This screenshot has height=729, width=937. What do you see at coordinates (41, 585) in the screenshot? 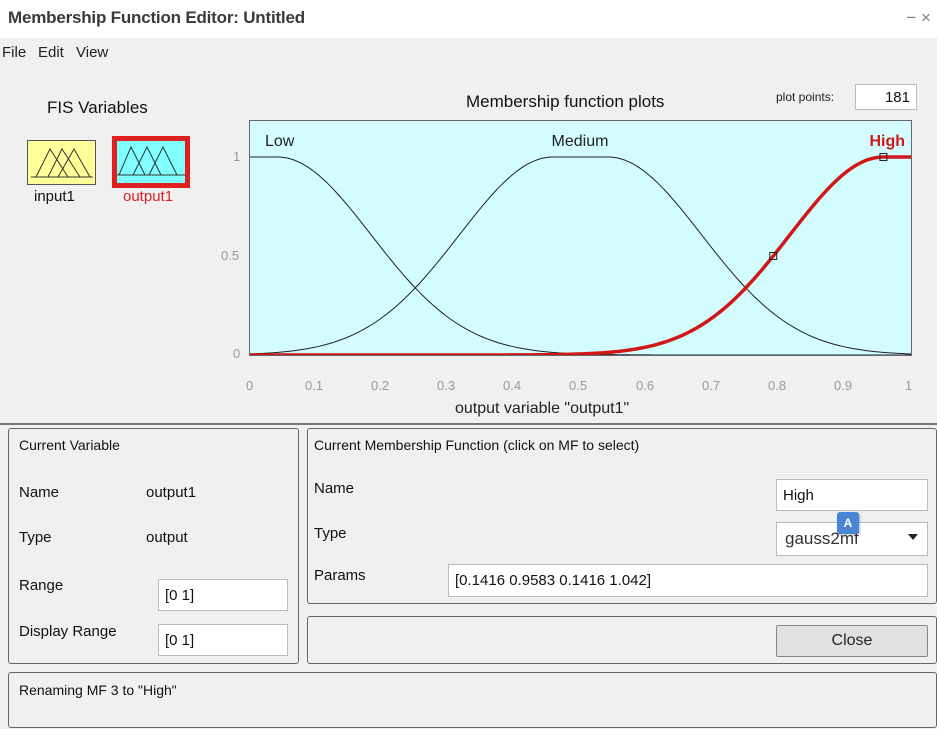
I see `range-label: Range` at bounding box center [41, 585].